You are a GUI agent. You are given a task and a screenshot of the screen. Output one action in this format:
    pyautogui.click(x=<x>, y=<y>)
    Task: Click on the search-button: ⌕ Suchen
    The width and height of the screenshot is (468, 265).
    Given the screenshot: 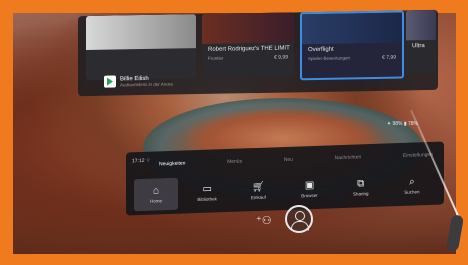 What is the action you would take?
    pyautogui.click(x=412, y=186)
    